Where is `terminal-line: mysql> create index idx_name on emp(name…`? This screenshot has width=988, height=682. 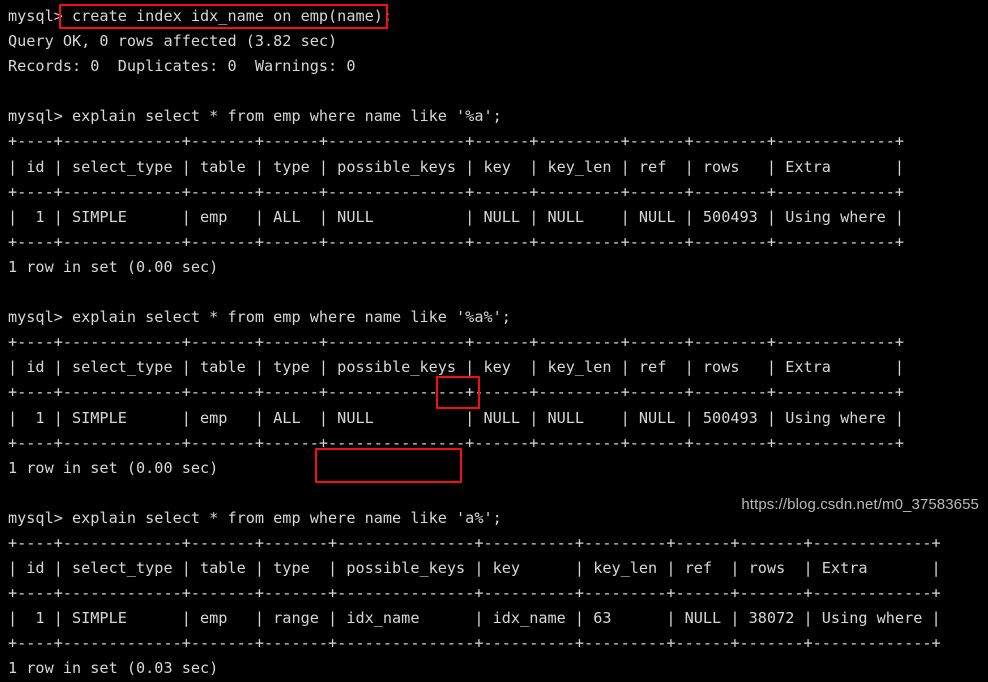 terminal-line: mysql> create index idx_name on emp(name… is located at coordinates (200, 16).